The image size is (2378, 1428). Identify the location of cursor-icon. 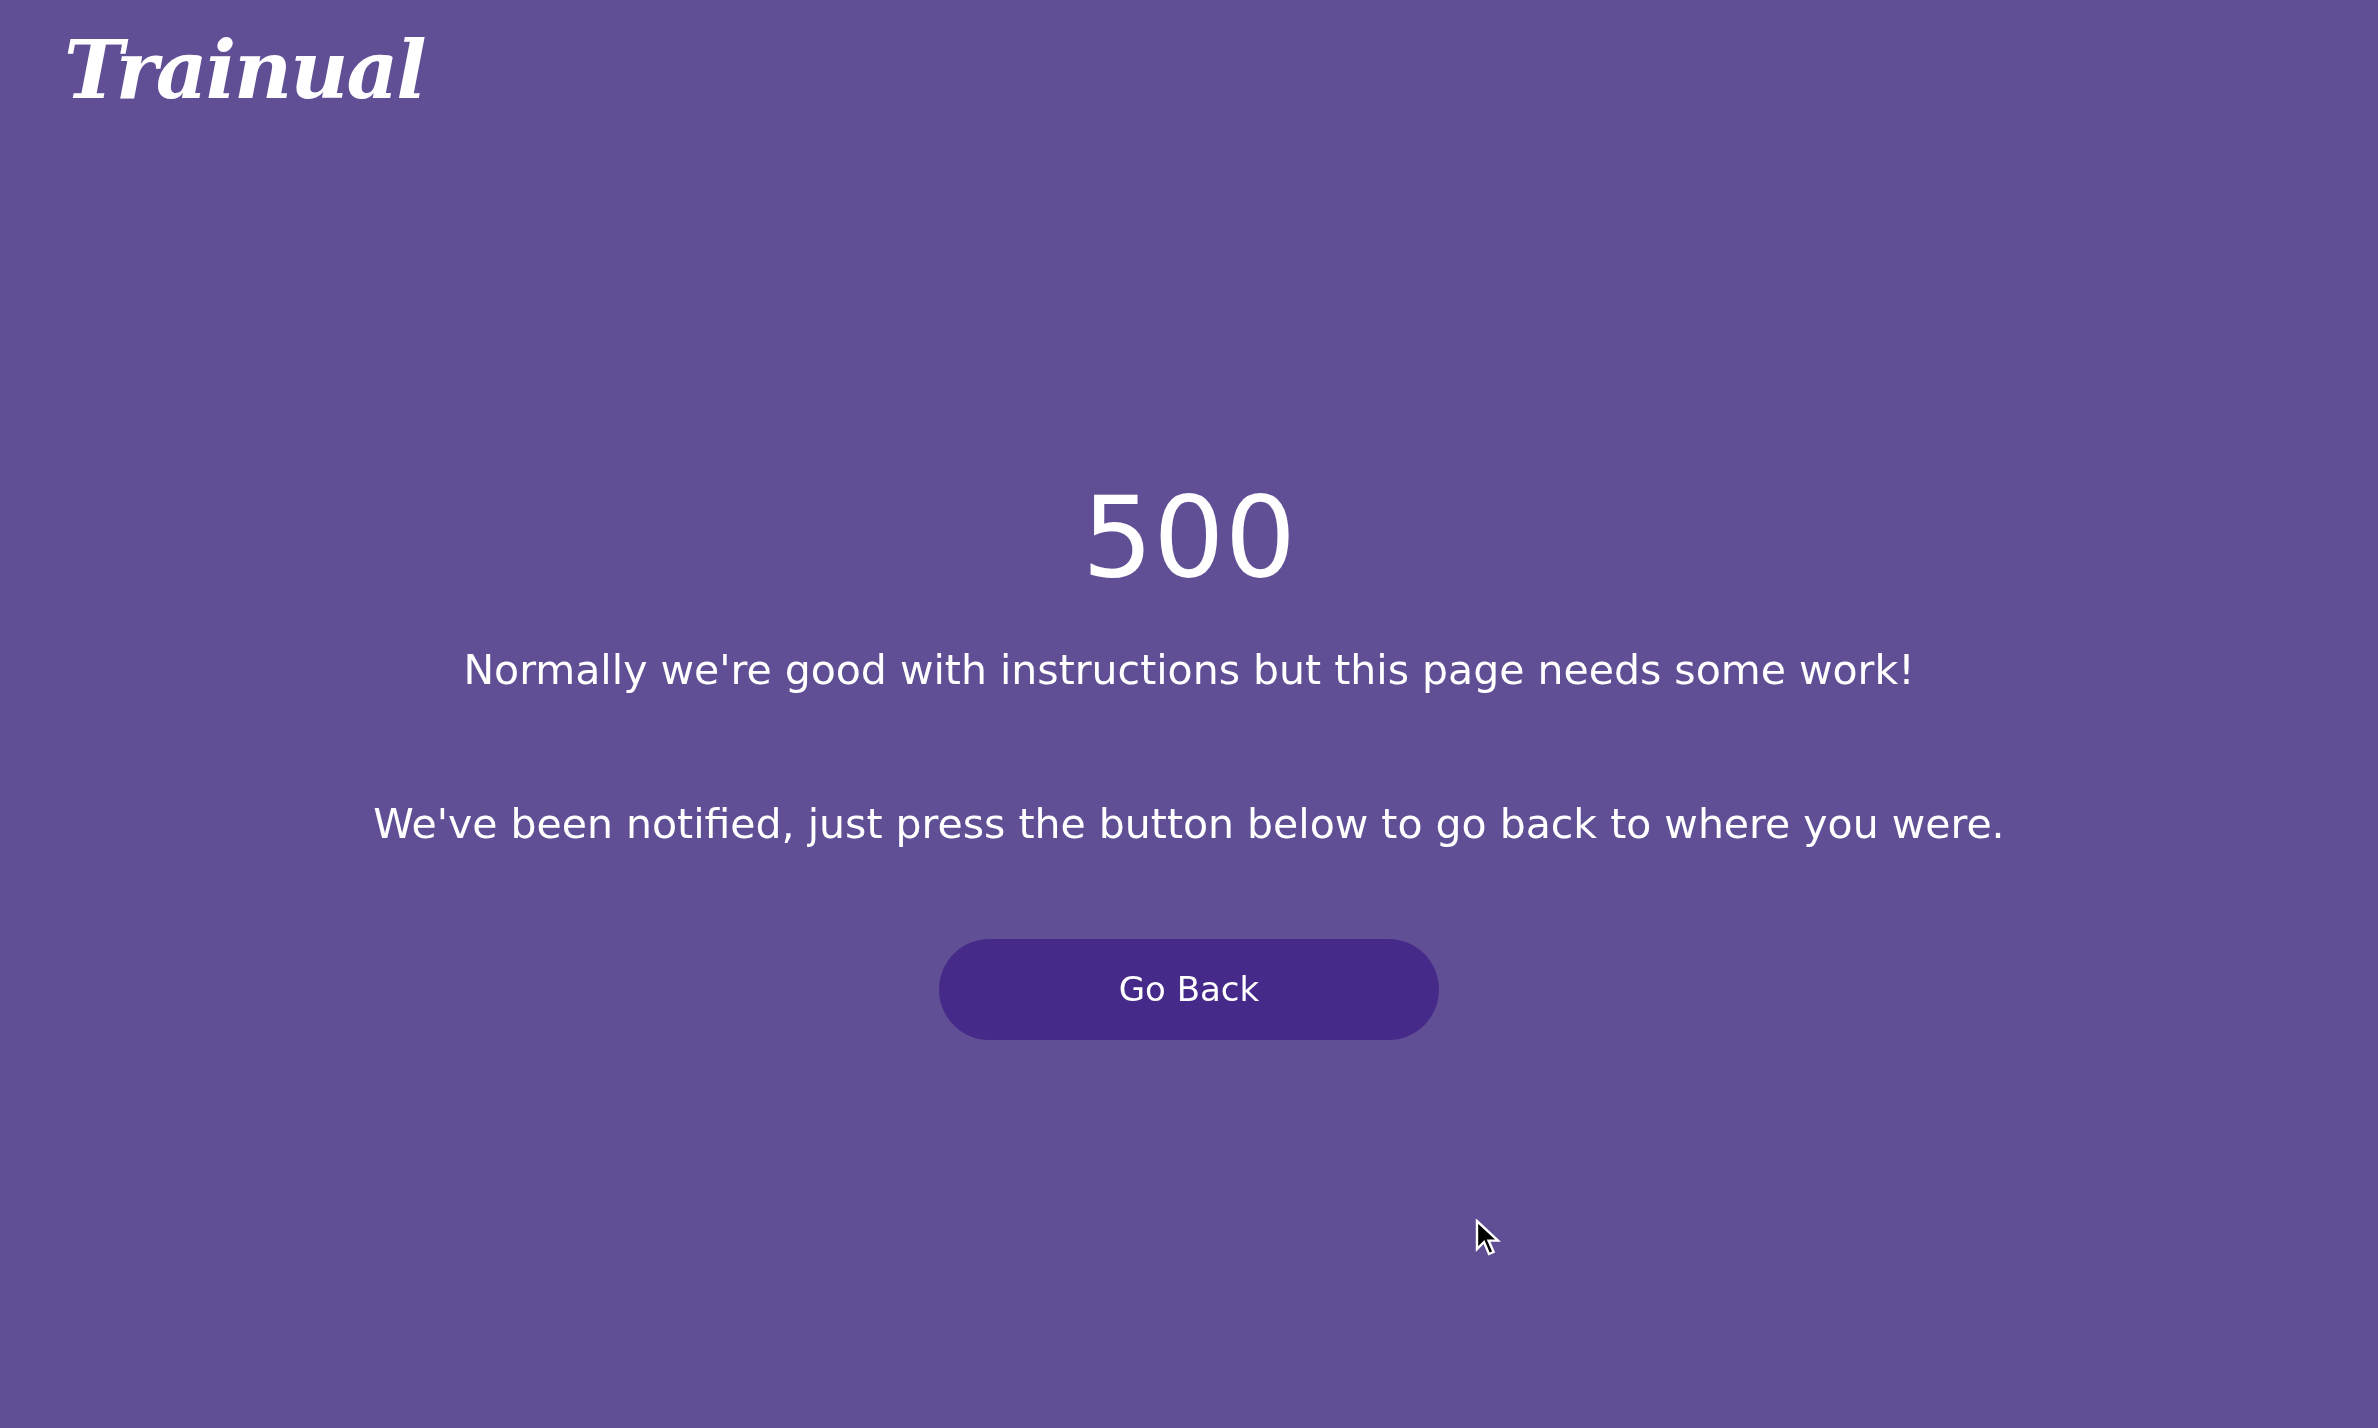
(1488, 1238).